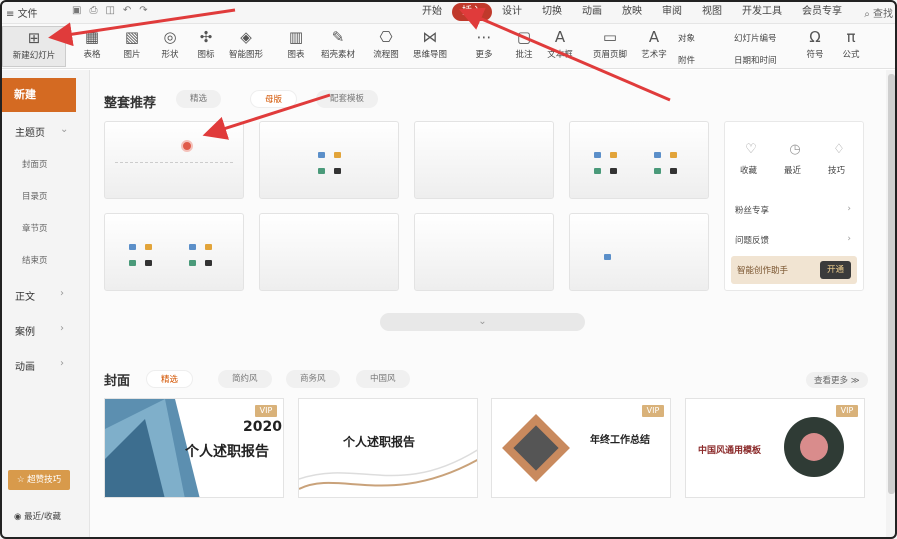  What do you see at coordinates (313, 379) in the screenshot?
I see `cover-pill-business: 商务风` at bounding box center [313, 379].